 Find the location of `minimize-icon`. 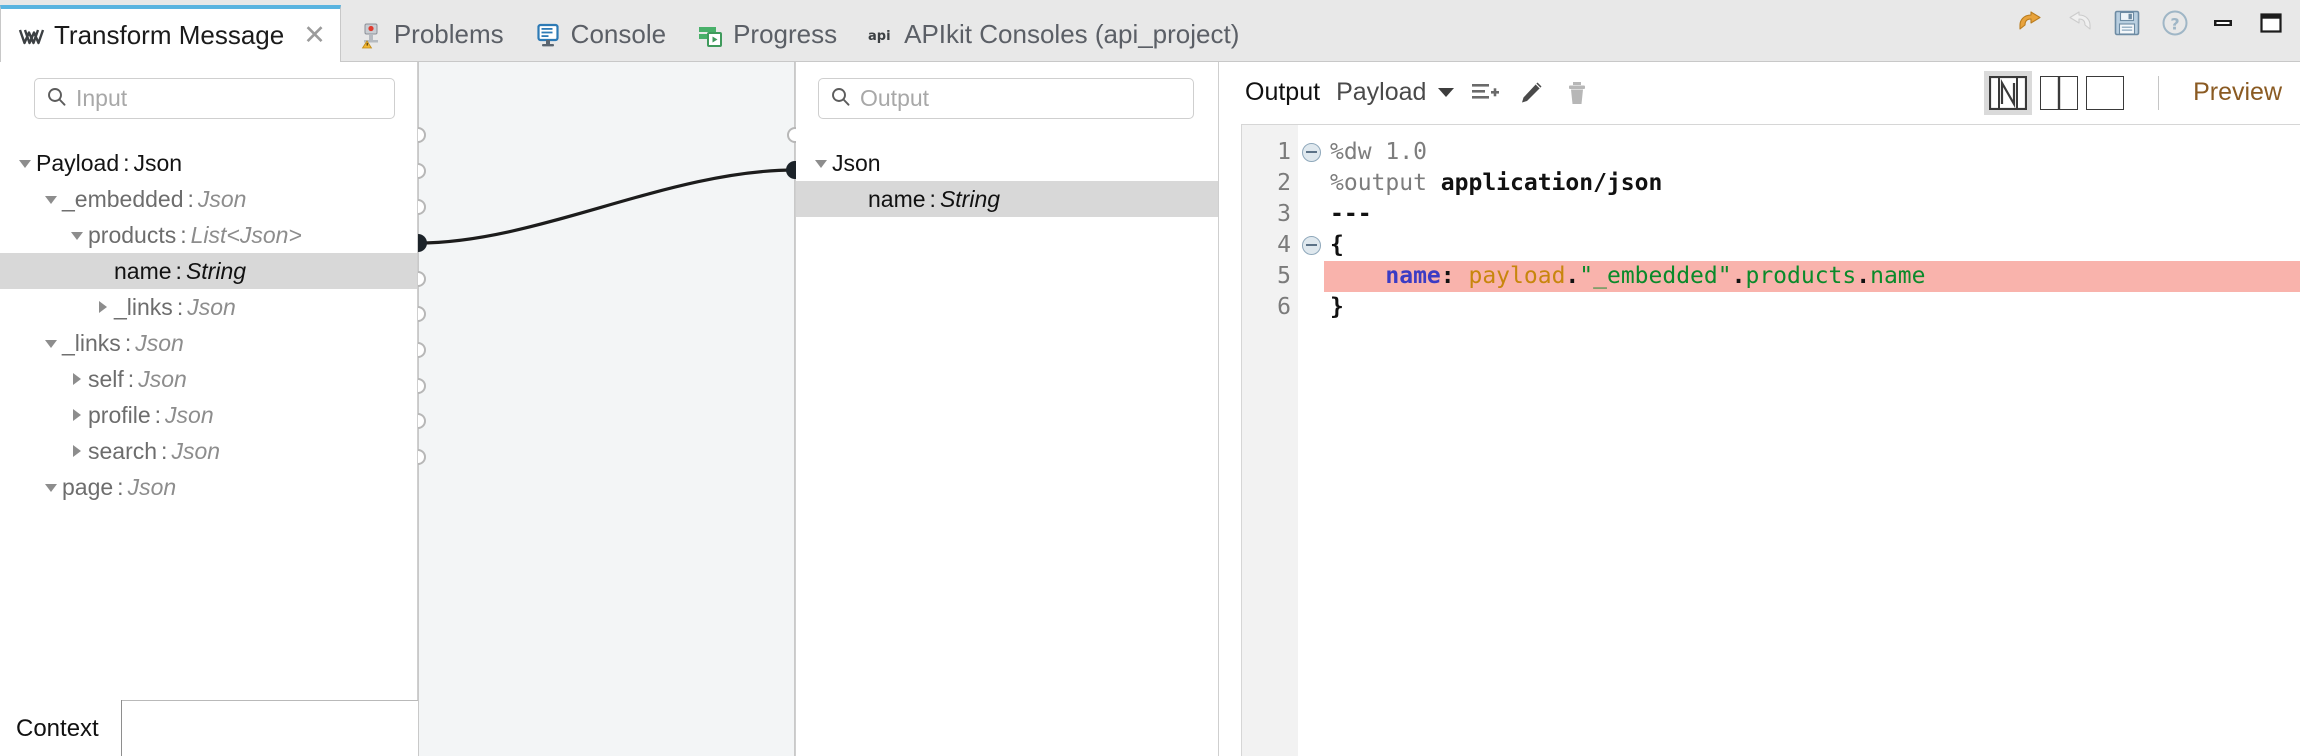

minimize-icon is located at coordinates (2223, 23).